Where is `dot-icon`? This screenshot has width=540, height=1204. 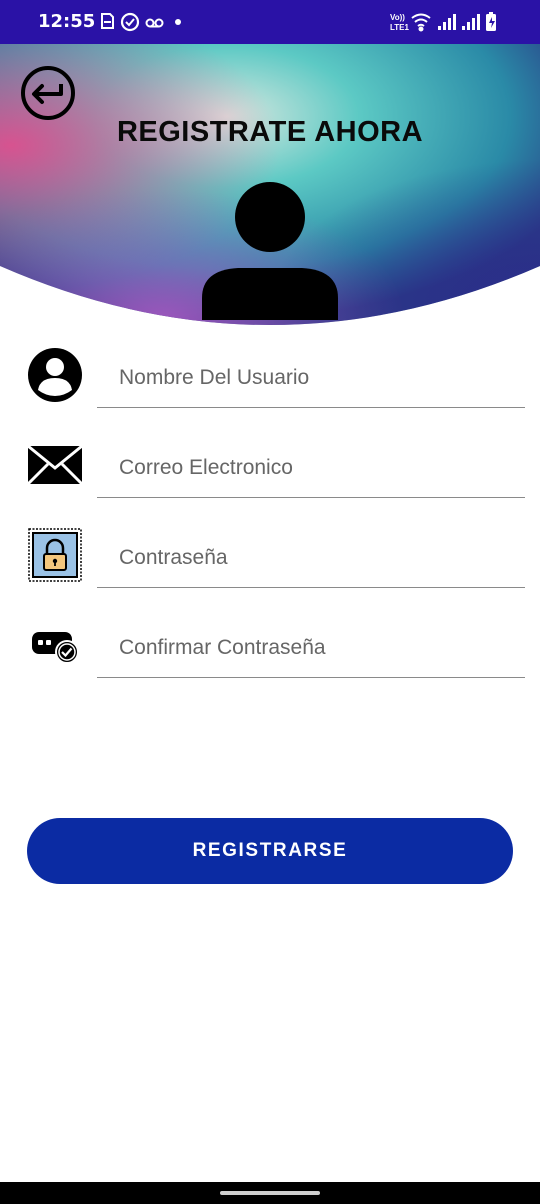 dot-icon is located at coordinates (178, 22).